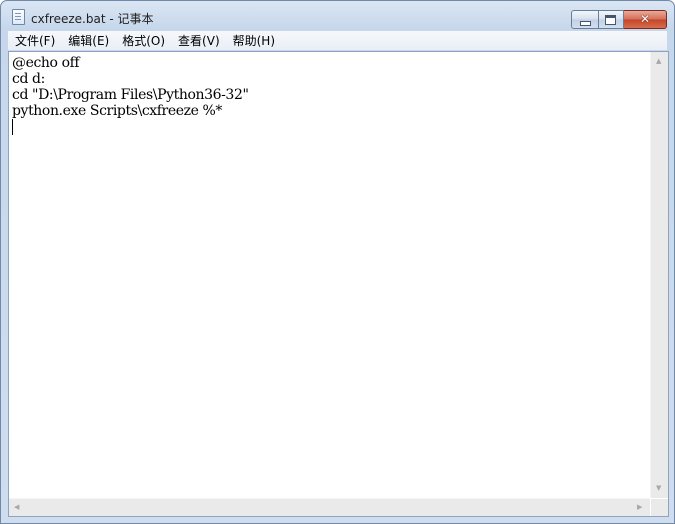 Image resolution: width=675 pixels, height=524 pixels. I want to click on horizontal-scrollbar: ◀ ▶, so click(329, 507).